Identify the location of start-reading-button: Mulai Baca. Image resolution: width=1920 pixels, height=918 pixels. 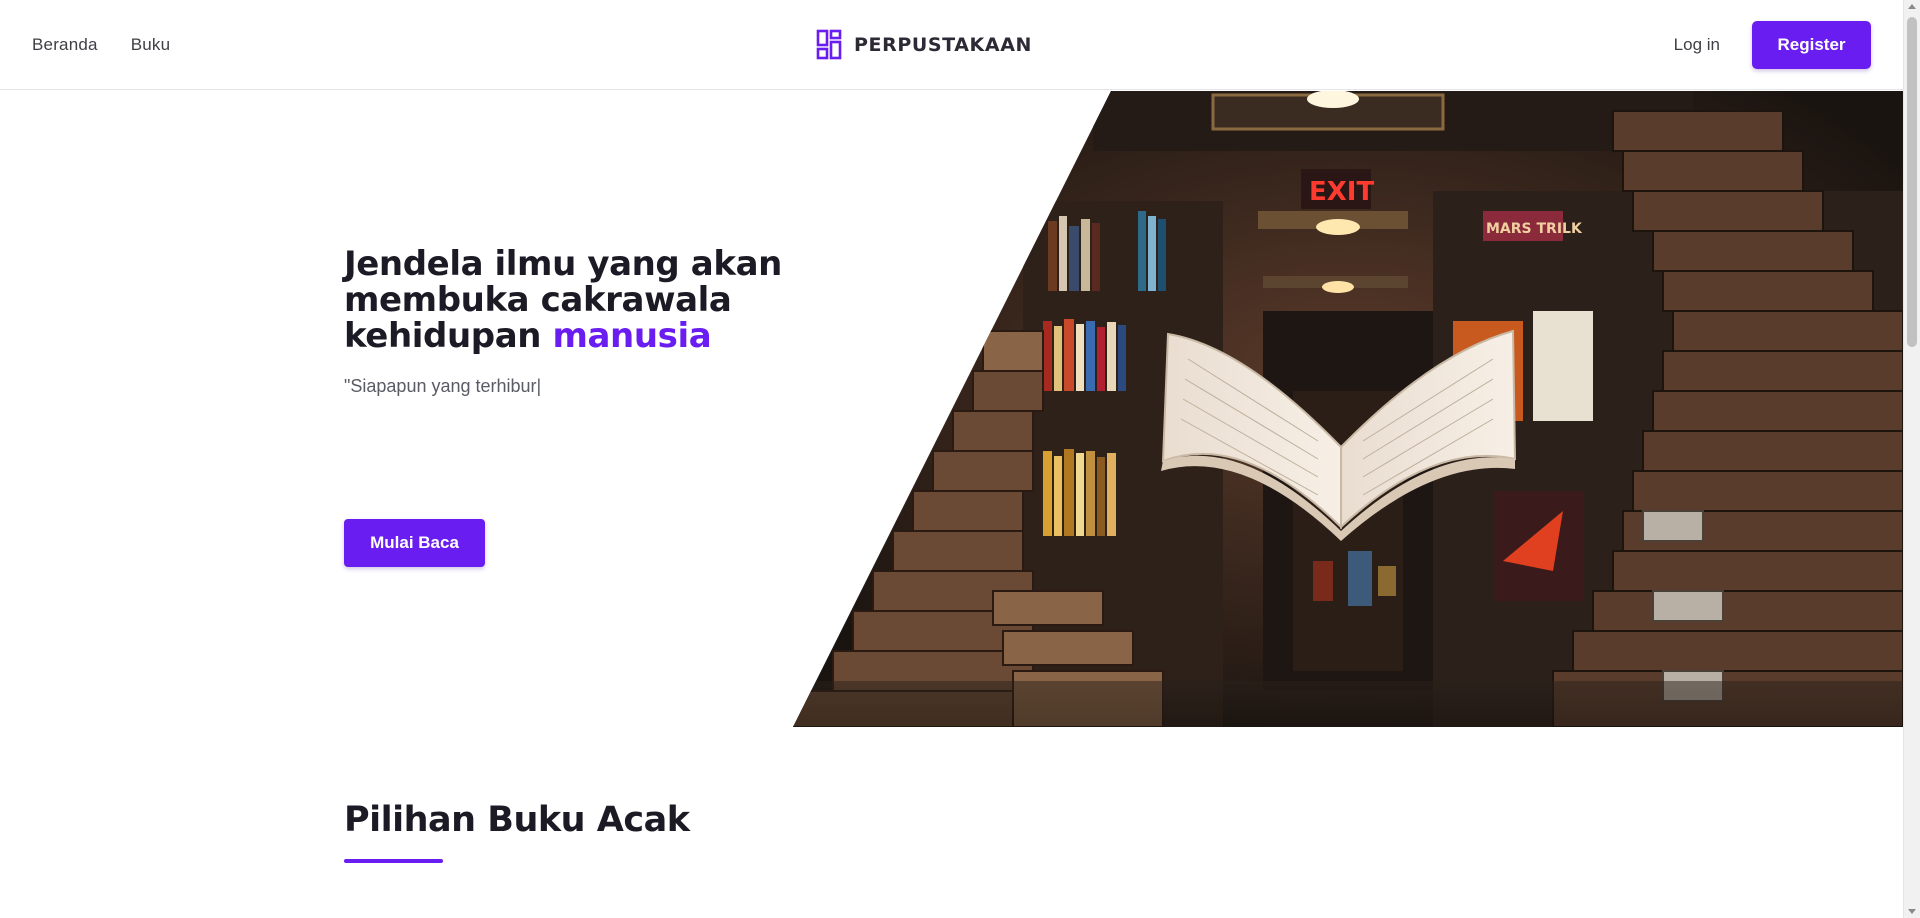
(414, 543).